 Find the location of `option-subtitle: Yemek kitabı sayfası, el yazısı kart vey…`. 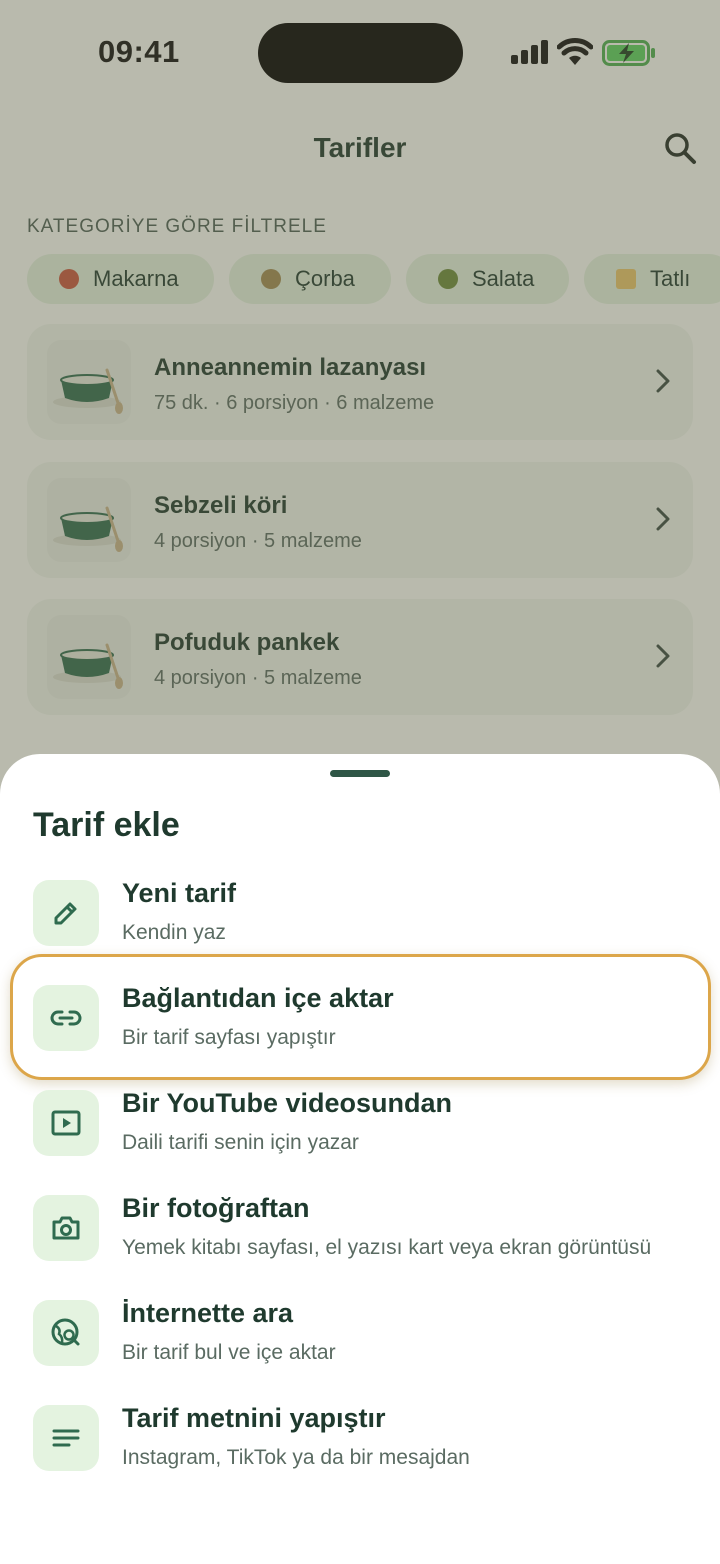

option-subtitle: Yemek kitabı sayfası, el yazısı kart vey… is located at coordinates (387, 1247).